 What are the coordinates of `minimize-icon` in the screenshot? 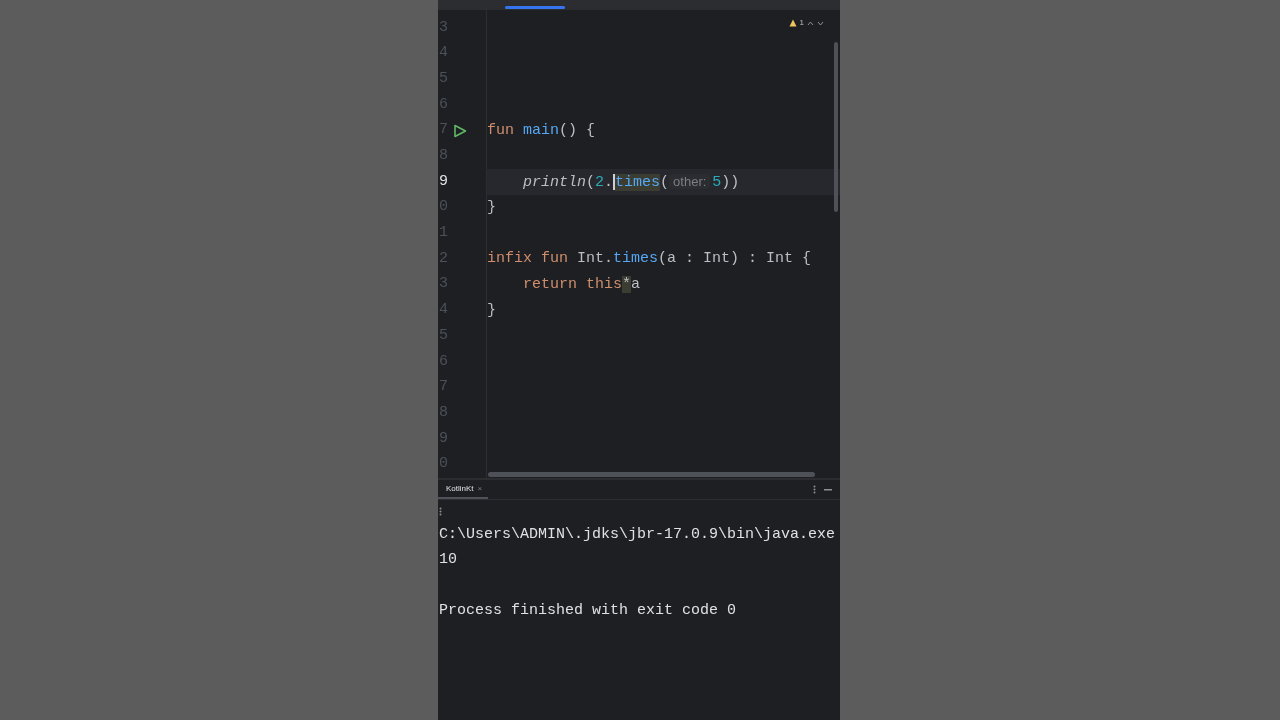 It's located at (828, 489).